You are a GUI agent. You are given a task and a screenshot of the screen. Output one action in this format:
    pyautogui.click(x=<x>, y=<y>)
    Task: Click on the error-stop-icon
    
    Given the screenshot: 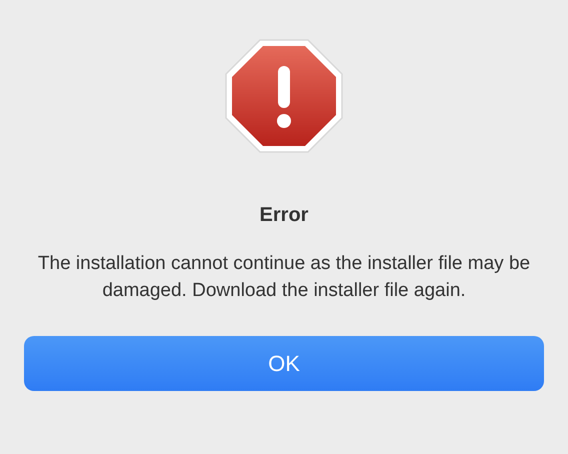 What is the action you would take?
    pyautogui.click(x=284, y=96)
    